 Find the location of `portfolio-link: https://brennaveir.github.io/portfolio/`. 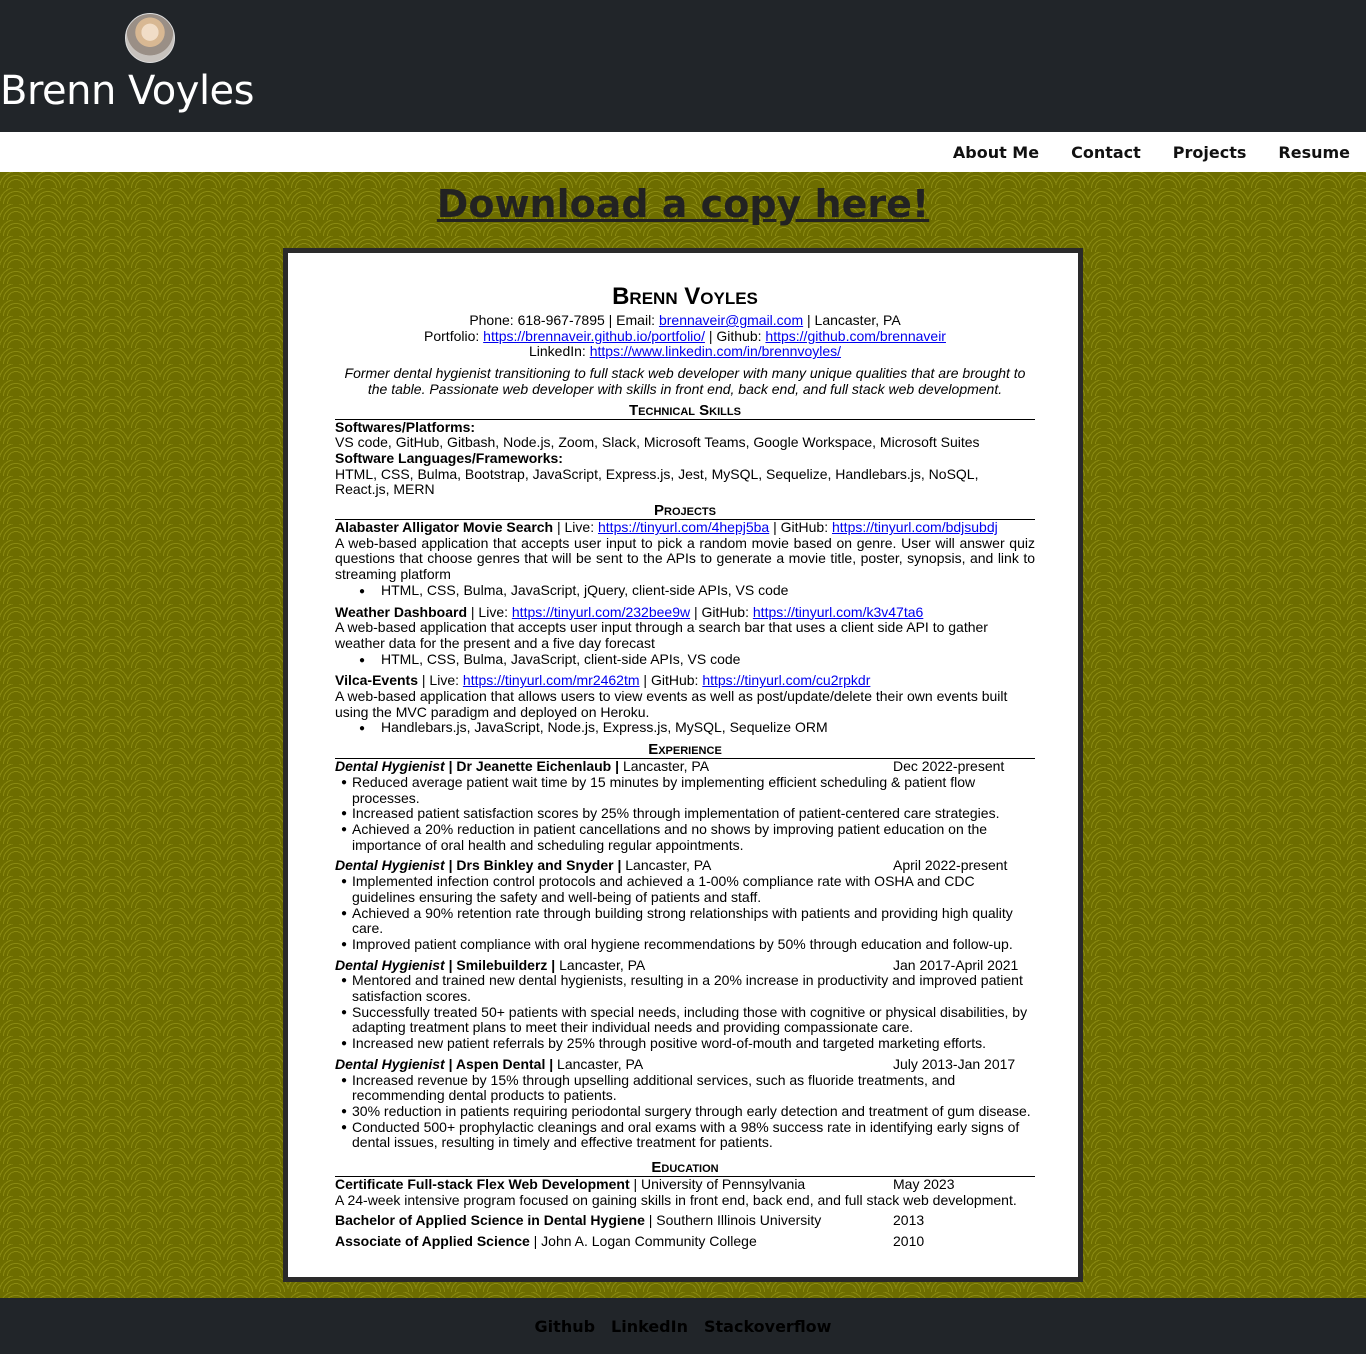

portfolio-link: https://brennaveir.github.io/portfolio/ is located at coordinates (594, 336).